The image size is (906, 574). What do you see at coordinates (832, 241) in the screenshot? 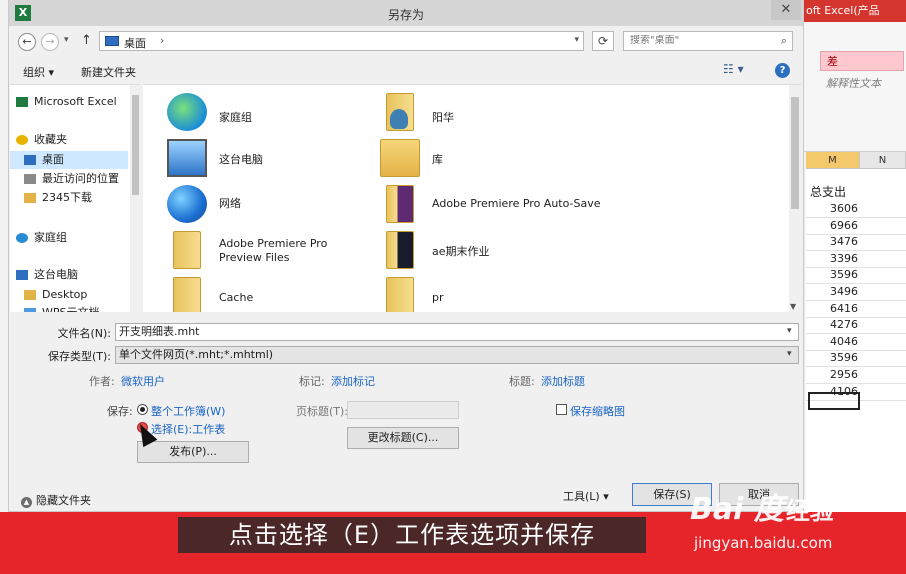
I see `expense-value-cell: 3476` at bounding box center [832, 241].